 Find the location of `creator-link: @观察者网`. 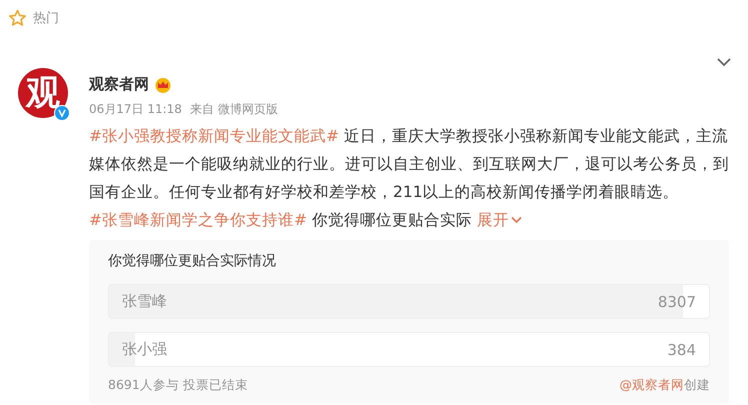

creator-link: @观察者网 is located at coordinates (652, 384).